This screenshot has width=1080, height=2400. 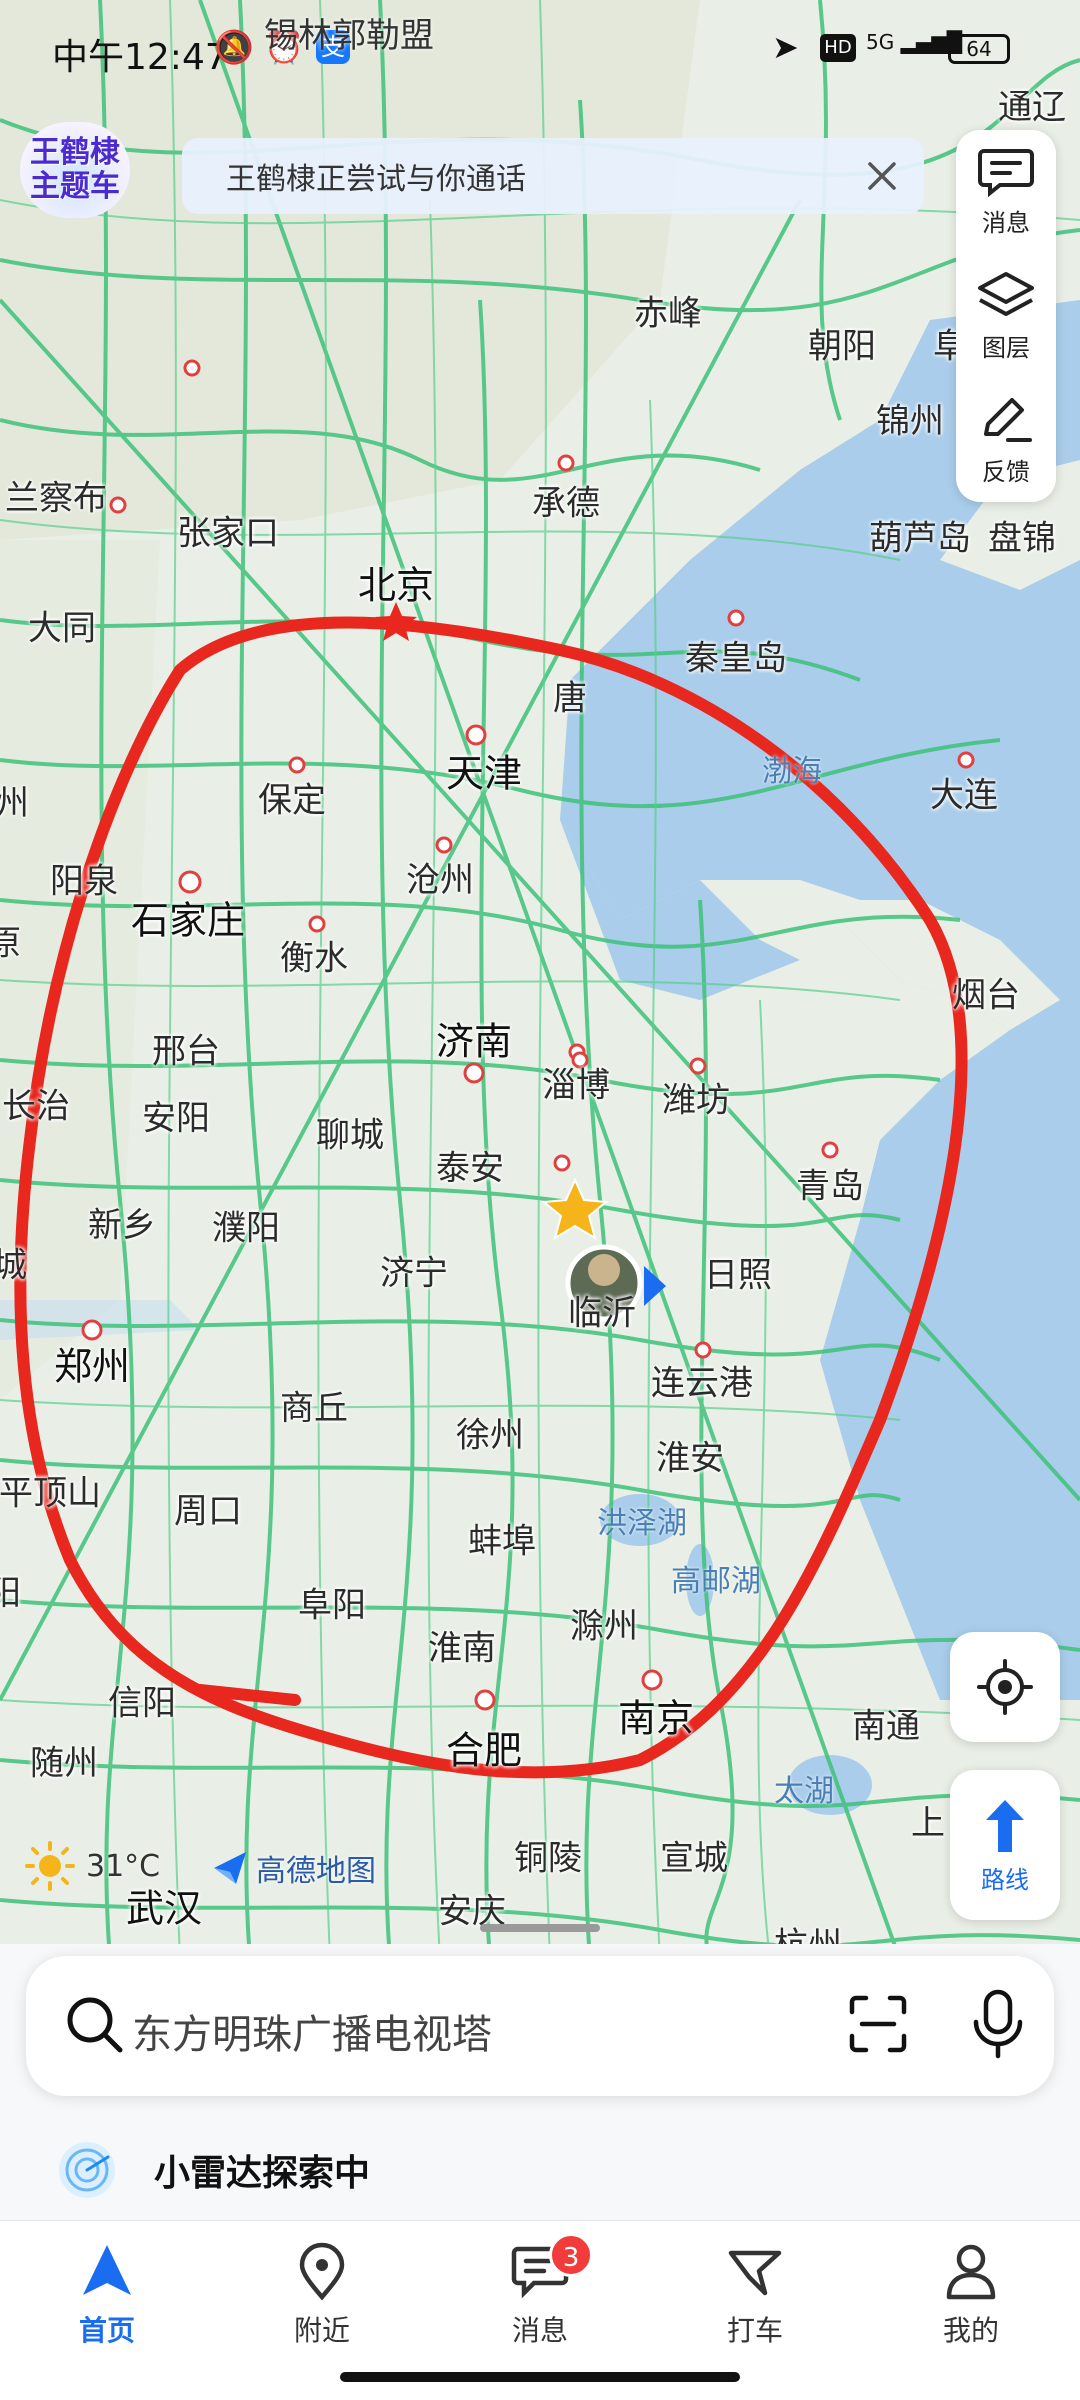 I want to click on map-city-label: 葫芦岛, so click(x=920, y=535).